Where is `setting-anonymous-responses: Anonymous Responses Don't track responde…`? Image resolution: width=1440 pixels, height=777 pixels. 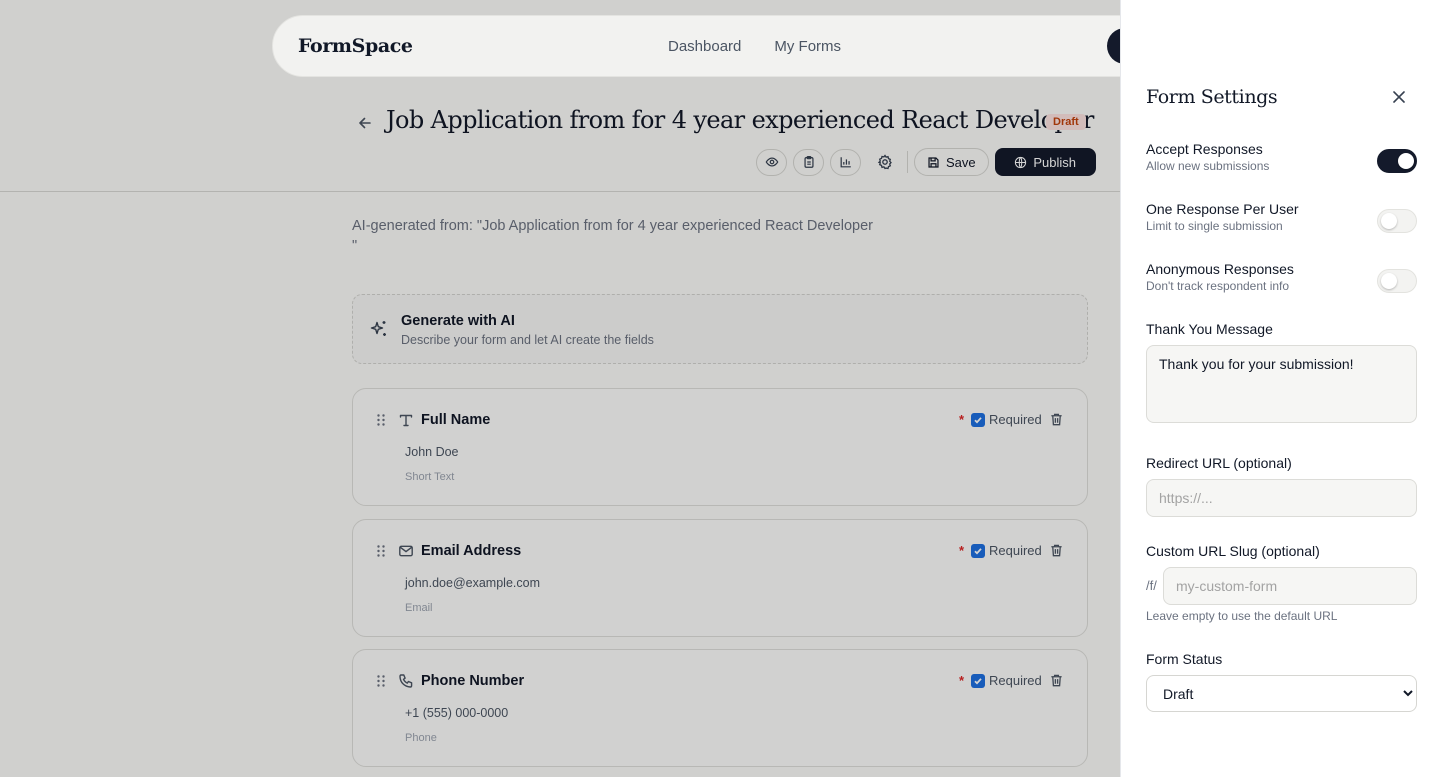 setting-anonymous-responses: Anonymous Responses Don't track responde… is located at coordinates (1281, 279).